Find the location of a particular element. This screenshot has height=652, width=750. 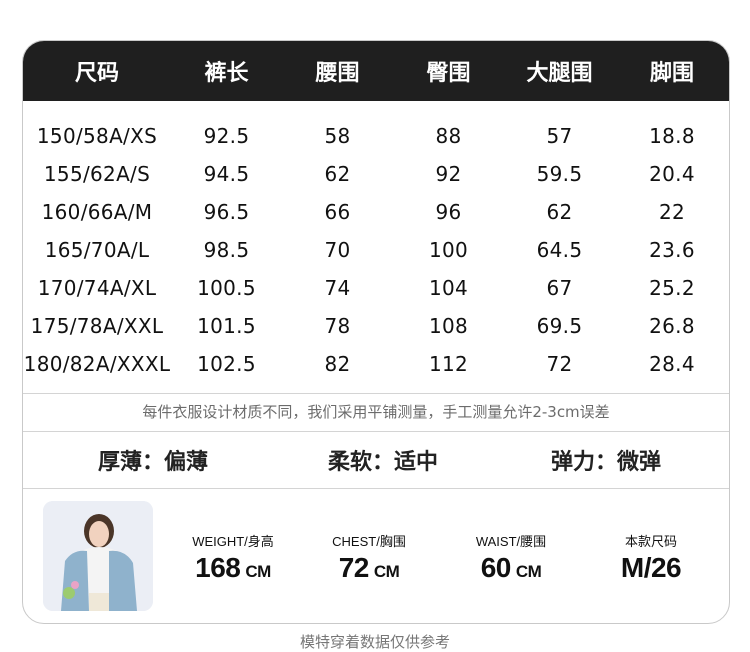

table-cell: 108 is located at coordinates (448, 326).